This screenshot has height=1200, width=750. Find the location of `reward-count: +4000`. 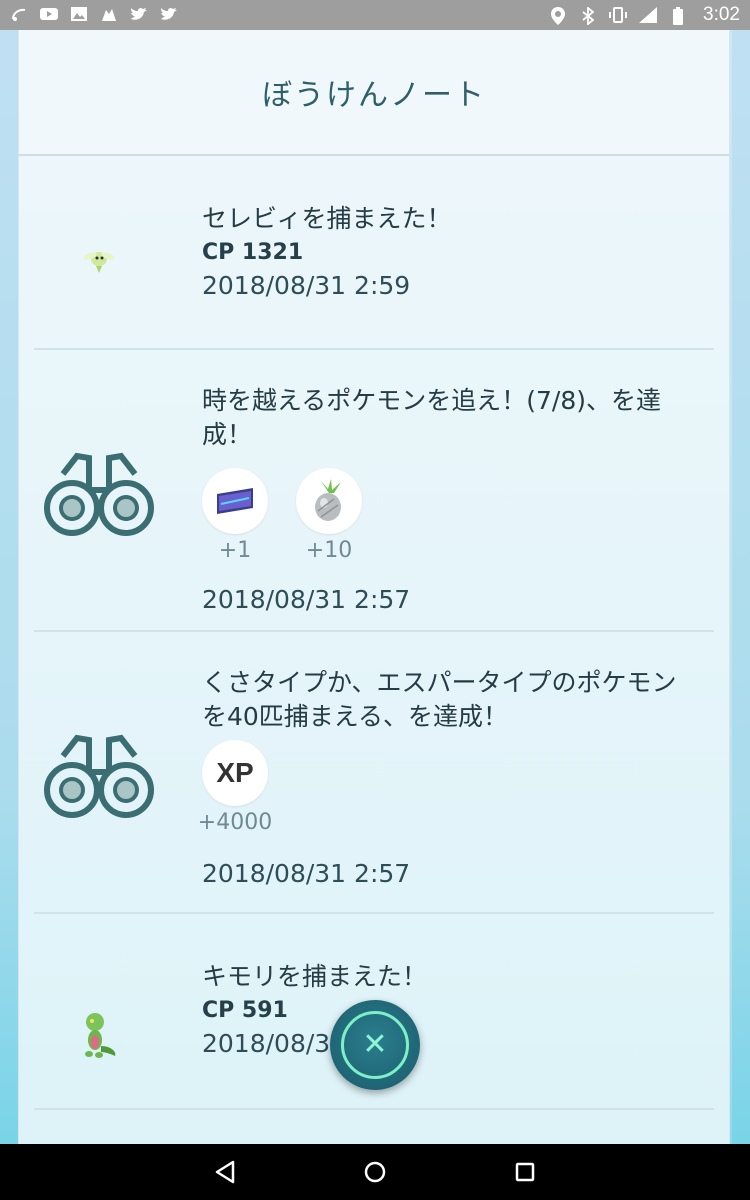

reward-count: +4000 is located at coordinates (235, 822).